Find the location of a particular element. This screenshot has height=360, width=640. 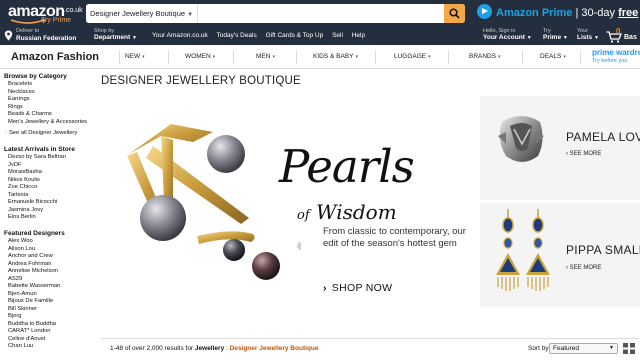

store-menu-new: NEW ▾ is located at coordinates (135, 56).